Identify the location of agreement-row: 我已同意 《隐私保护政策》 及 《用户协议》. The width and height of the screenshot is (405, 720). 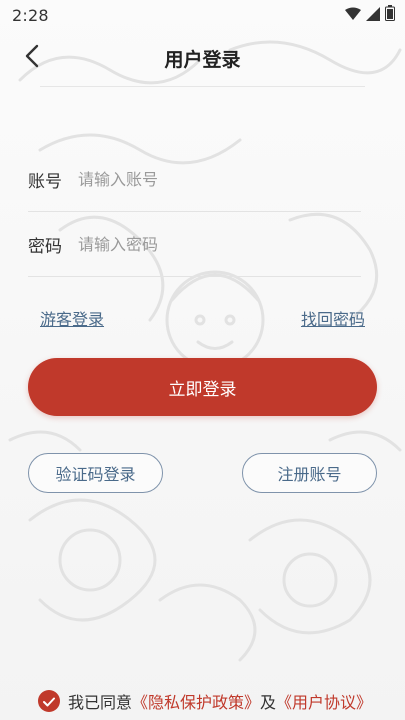
(205, 701).